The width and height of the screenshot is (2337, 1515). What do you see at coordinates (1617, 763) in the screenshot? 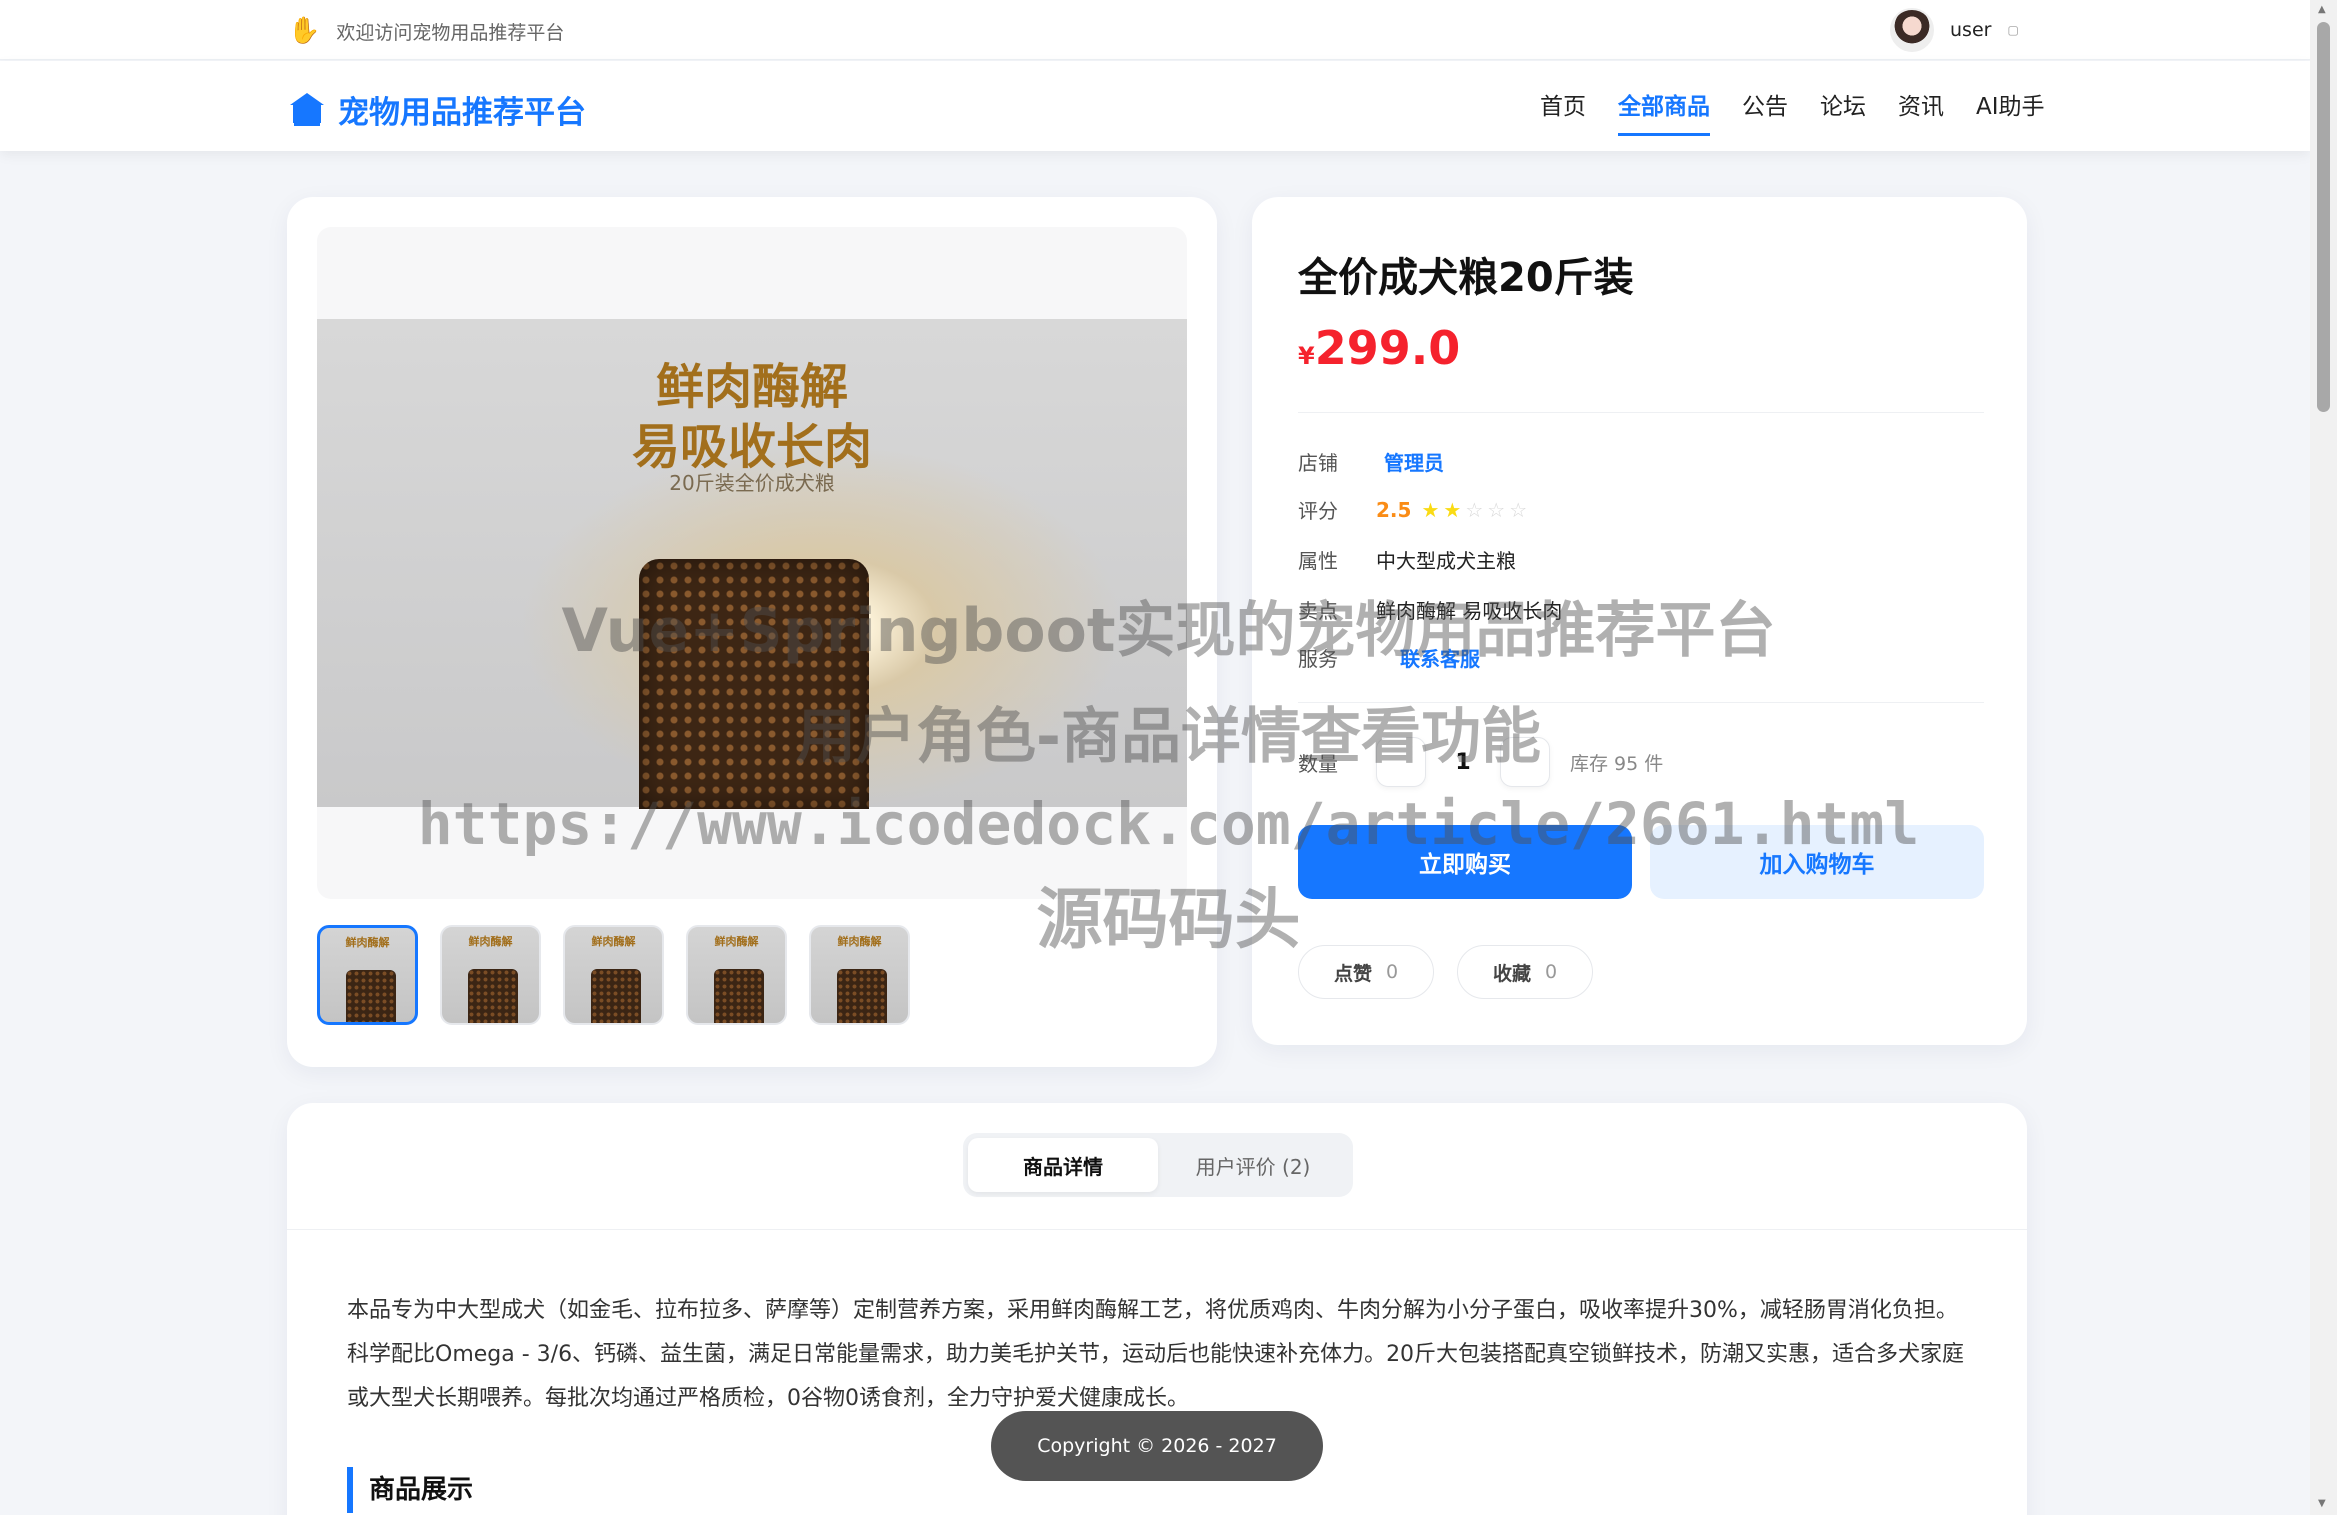
I see `stock-count: 库存 95 件` at bounding box center [1617, 763].